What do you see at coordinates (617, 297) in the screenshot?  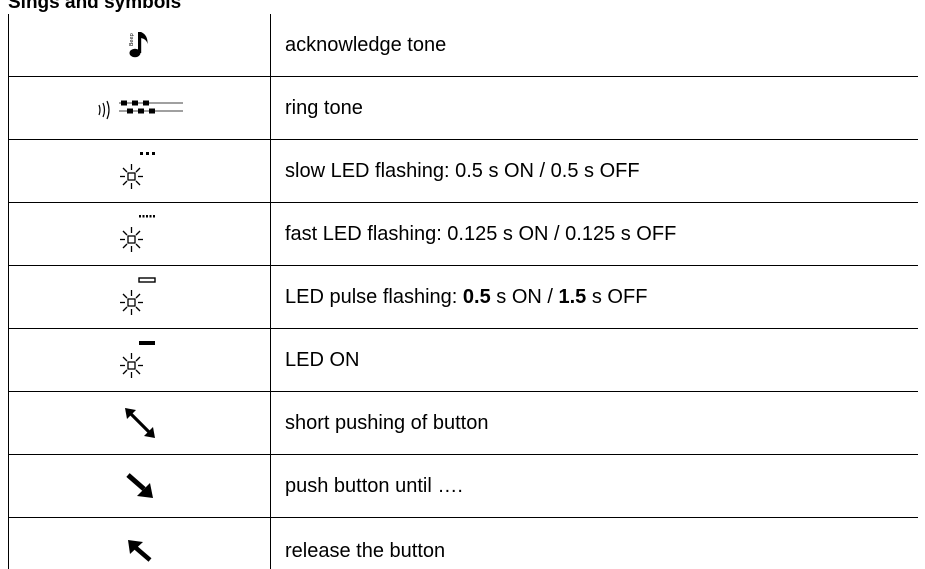 I see `desc-text: s OFF` at bounding box center [617, 297].